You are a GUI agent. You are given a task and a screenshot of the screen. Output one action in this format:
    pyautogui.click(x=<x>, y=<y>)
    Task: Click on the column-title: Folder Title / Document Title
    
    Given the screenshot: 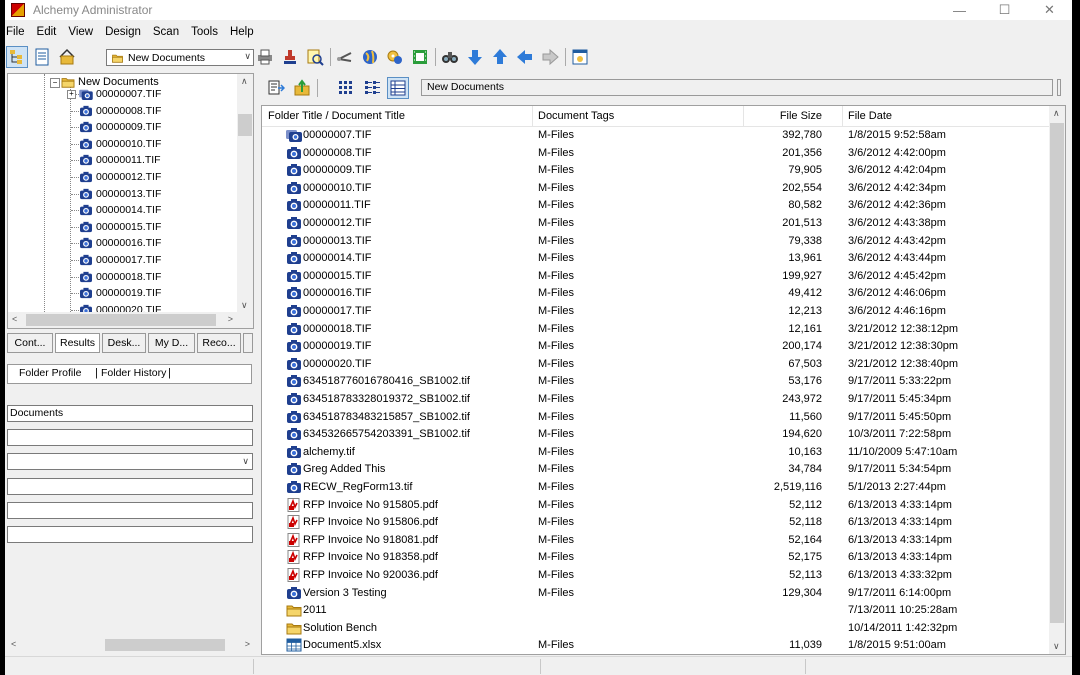 What is the action you would take?
    pyautogui.click(x=336, y=116)
    